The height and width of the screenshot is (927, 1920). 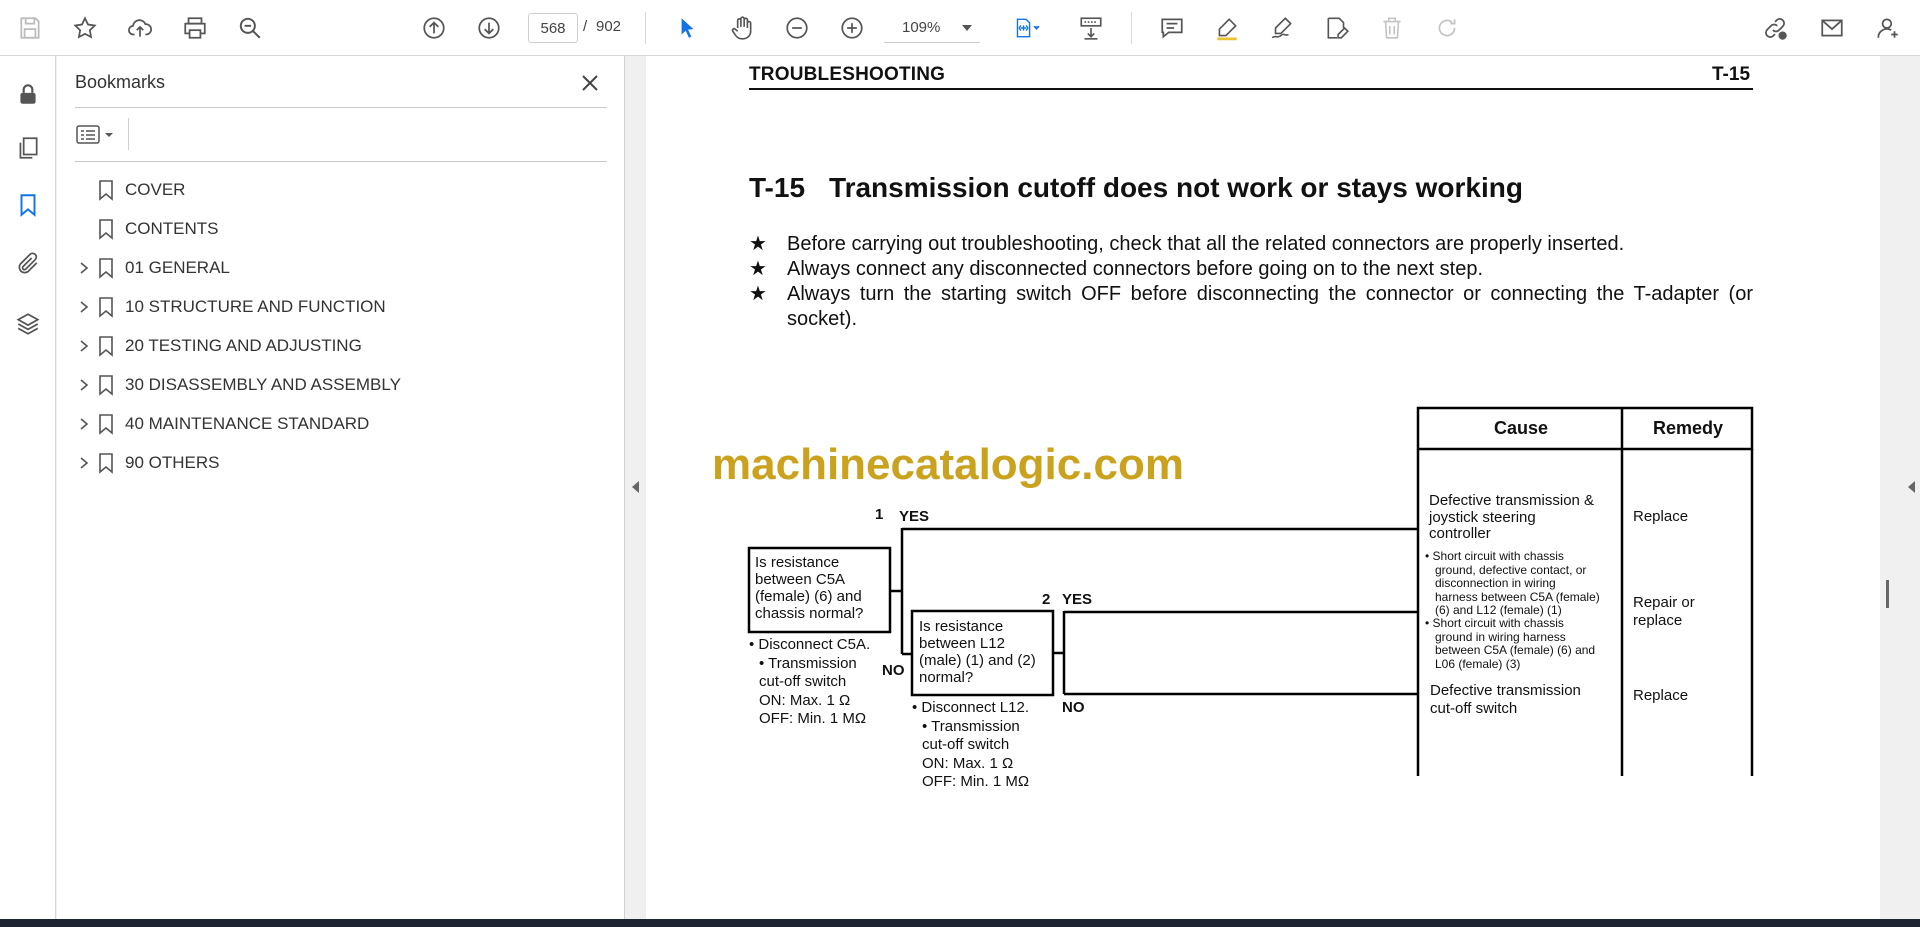 I want to click on edit-pdf-icon, so click(x=1337, y=28).